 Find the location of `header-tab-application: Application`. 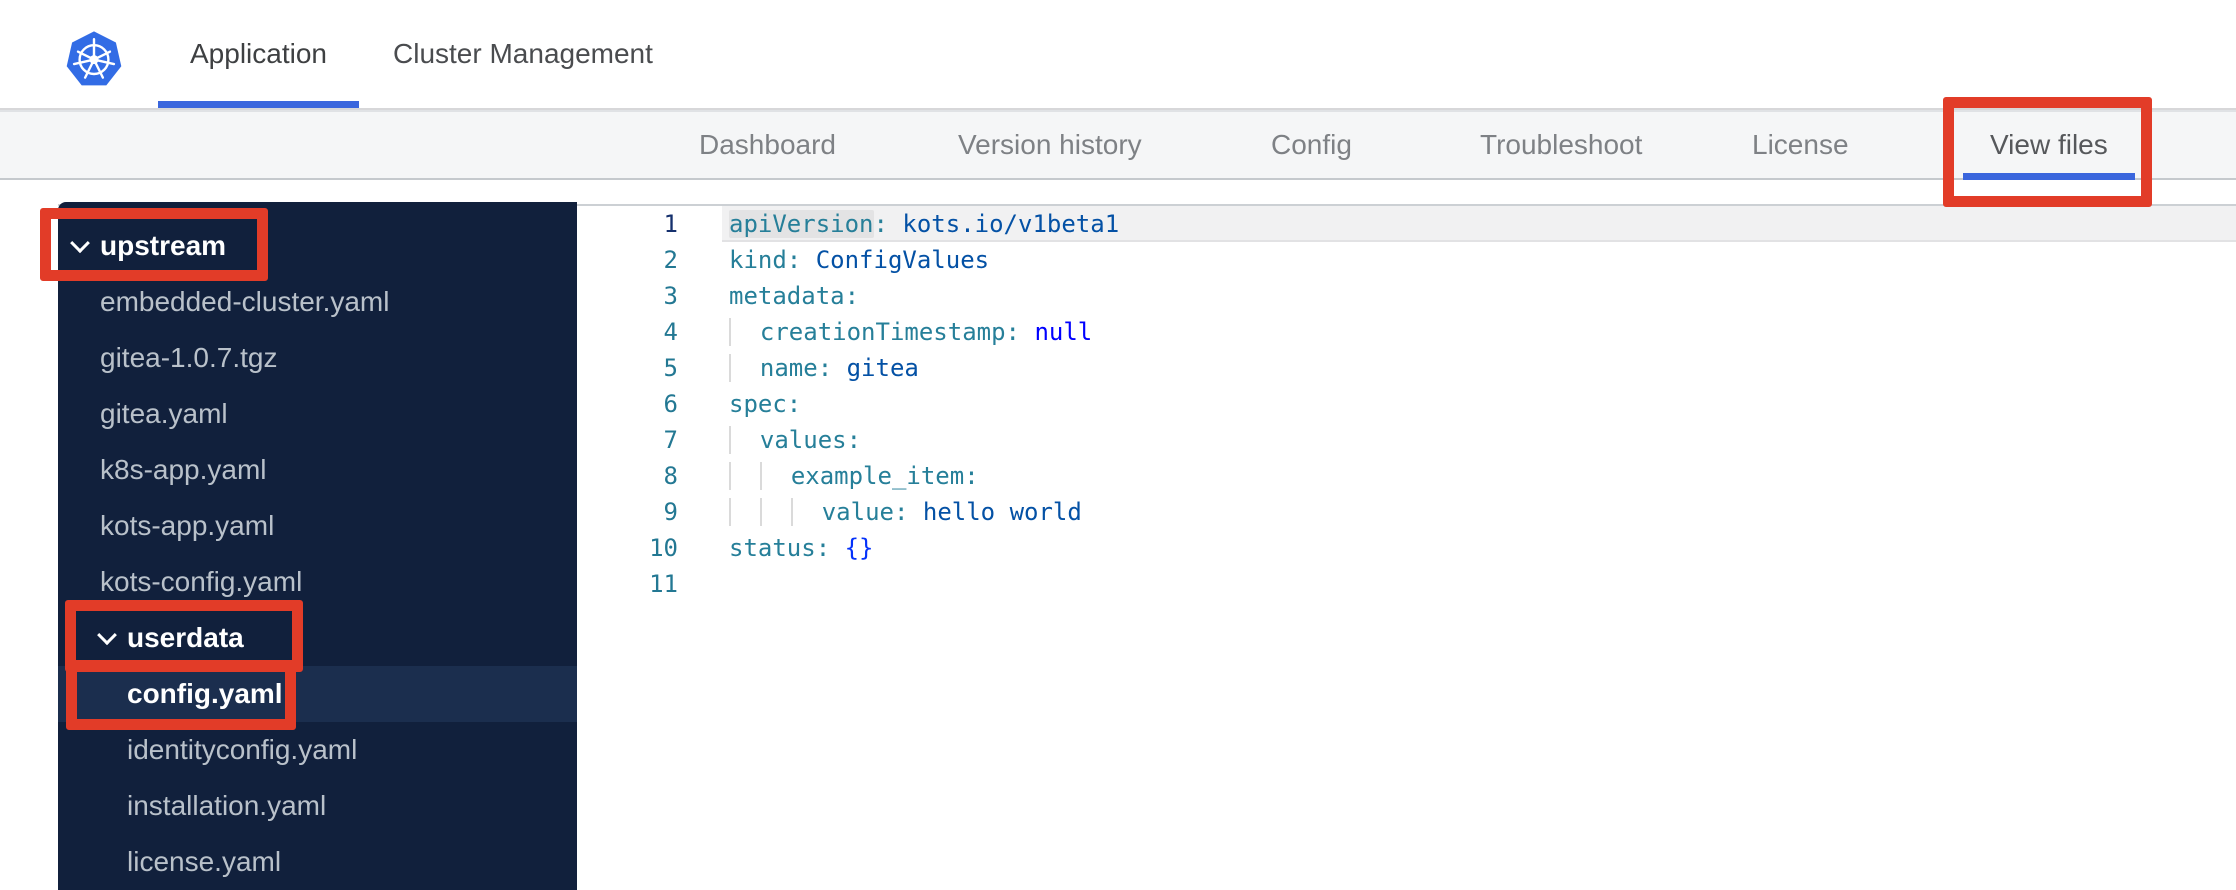

header-tab-application: Application is located at coordinates (258, 54).